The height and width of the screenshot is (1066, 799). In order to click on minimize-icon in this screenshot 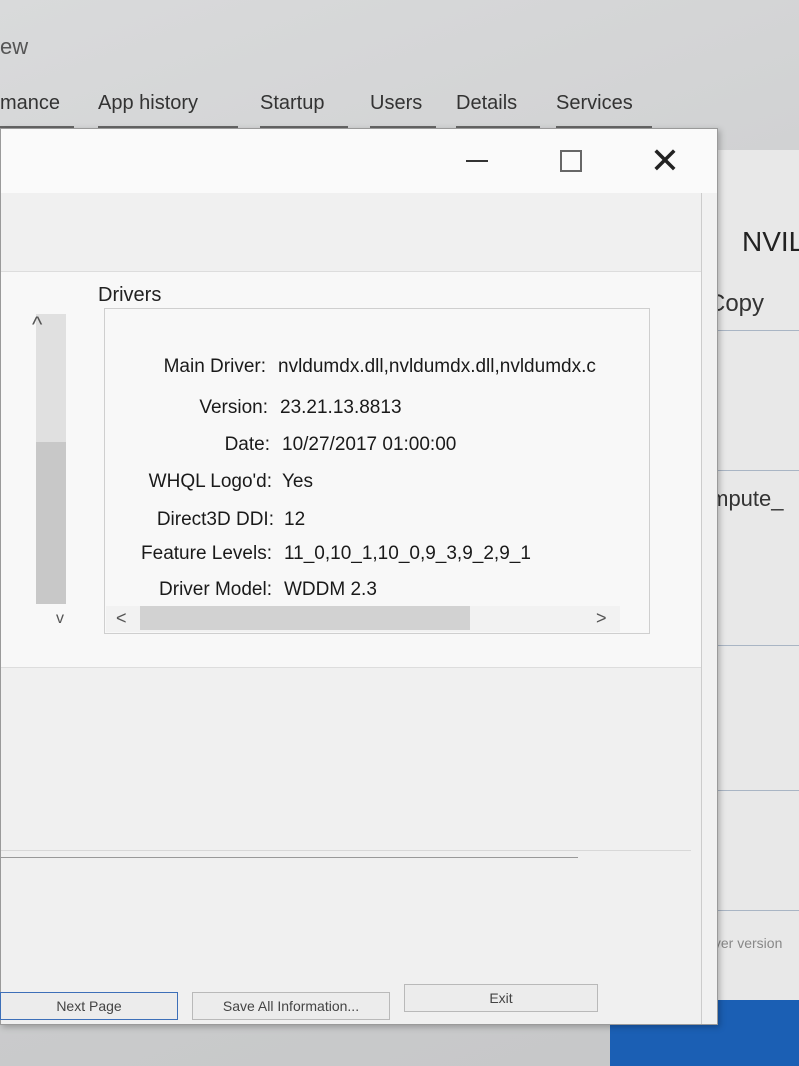, I will do `click(477, 161)`.